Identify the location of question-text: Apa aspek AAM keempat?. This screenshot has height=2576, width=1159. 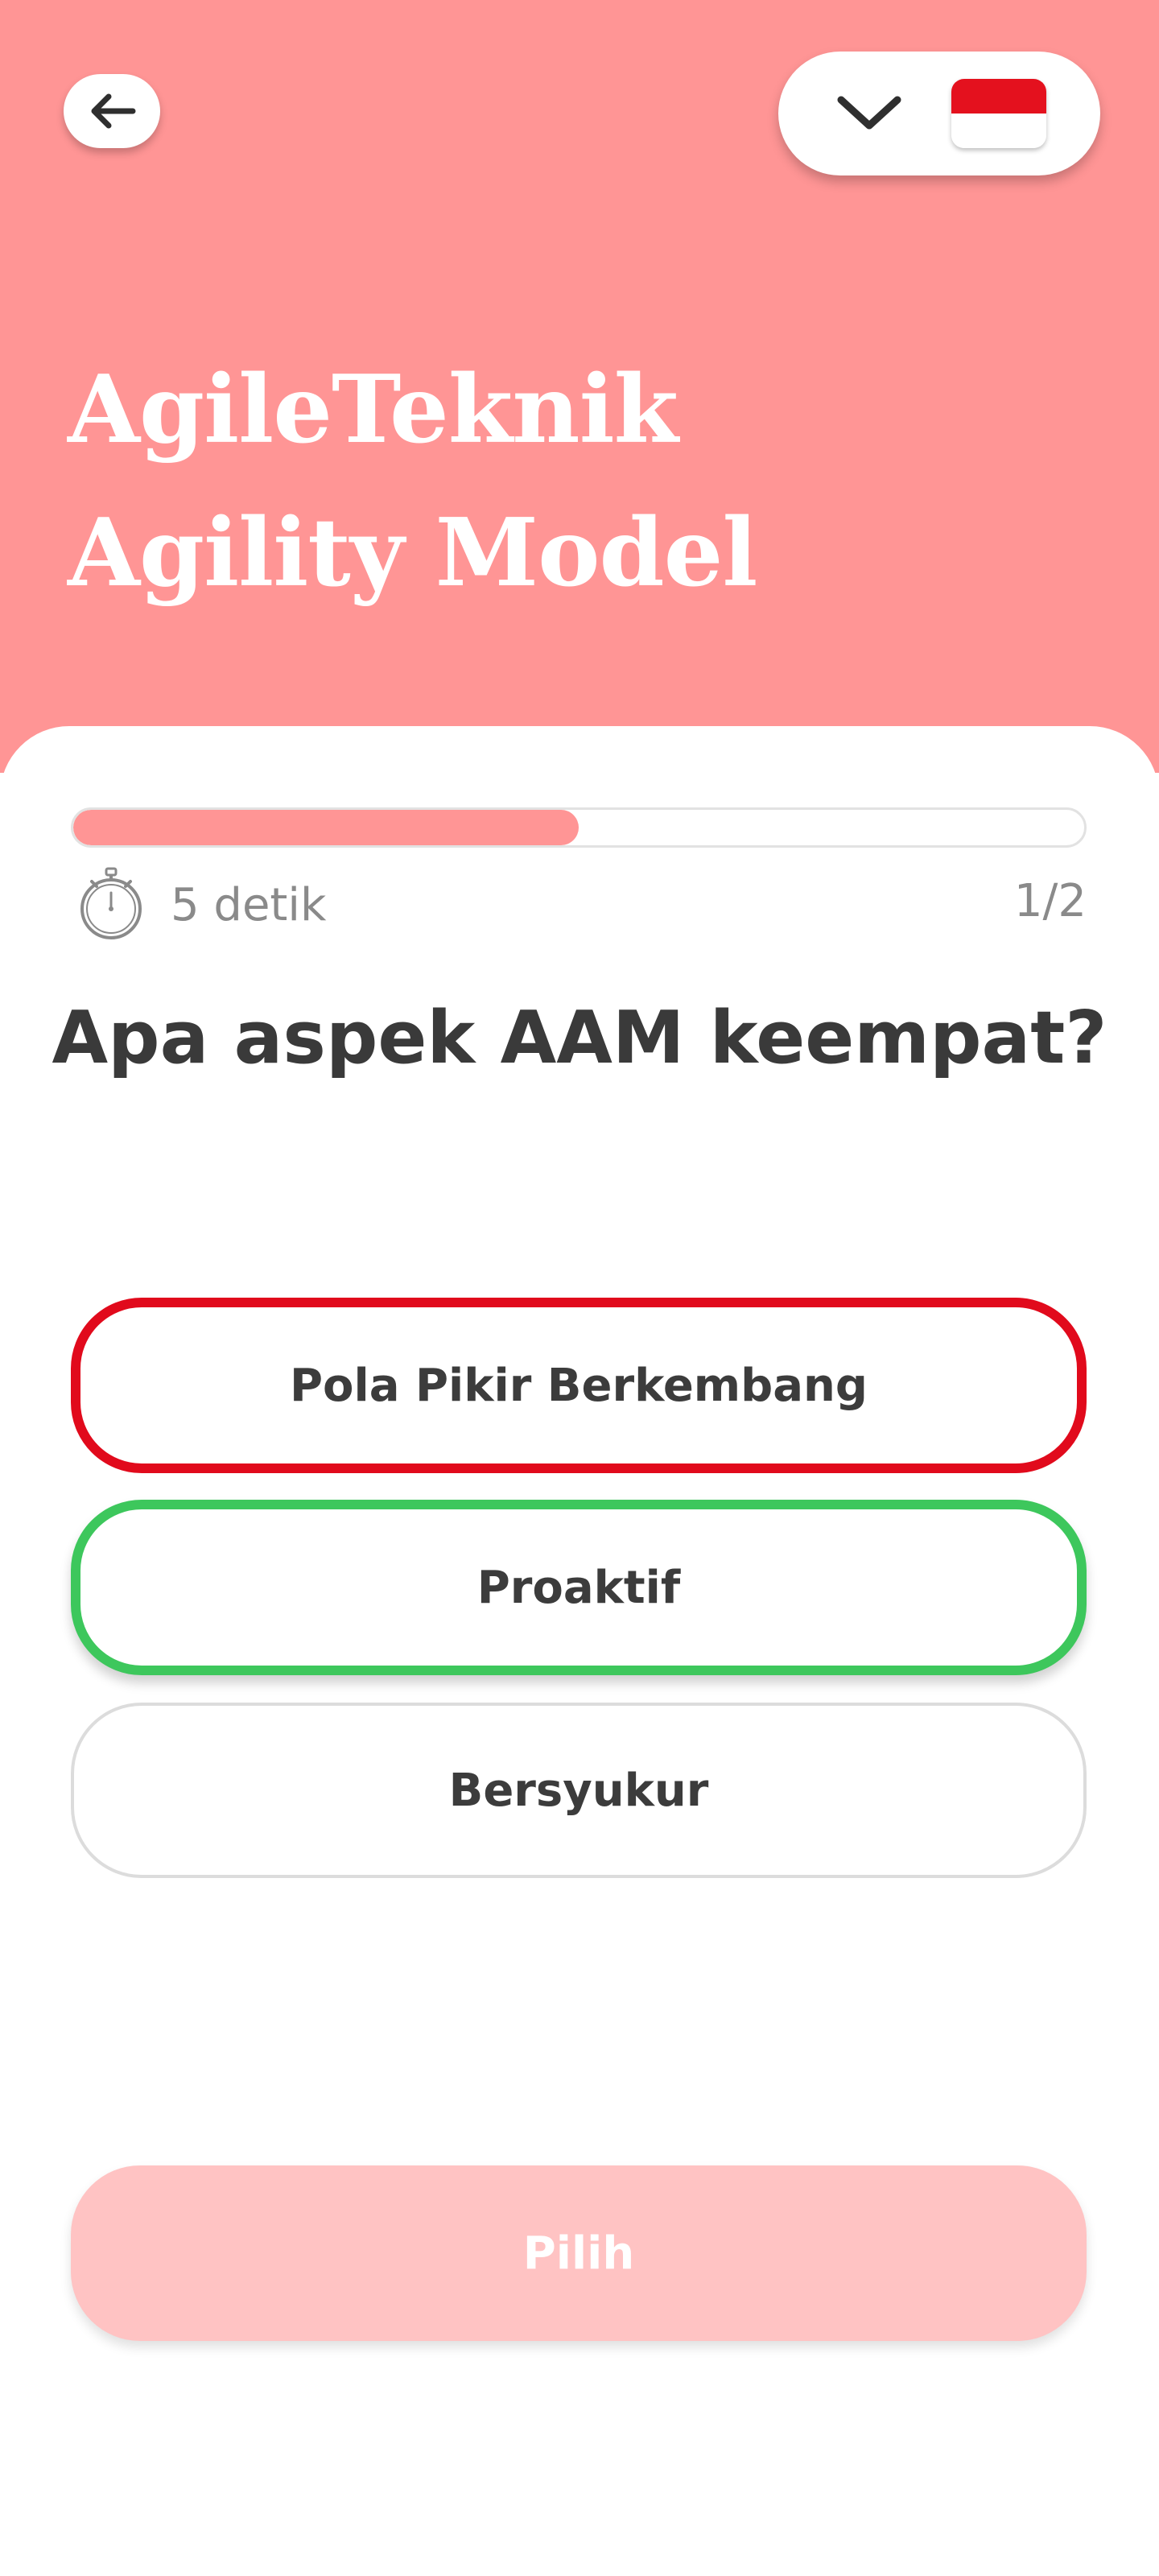
(579, 1038).